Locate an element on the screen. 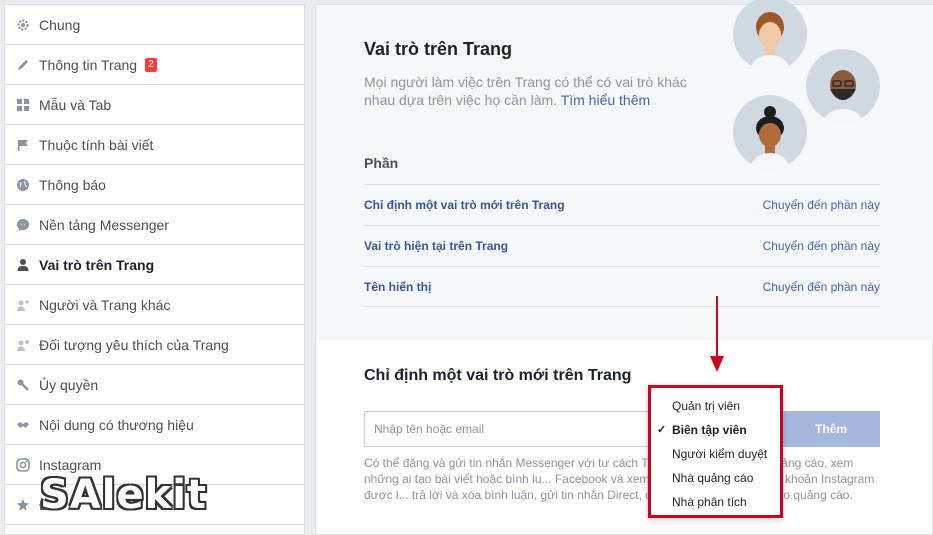  sidebar-item-label: Thông báo is located at coordinates (72, 184).